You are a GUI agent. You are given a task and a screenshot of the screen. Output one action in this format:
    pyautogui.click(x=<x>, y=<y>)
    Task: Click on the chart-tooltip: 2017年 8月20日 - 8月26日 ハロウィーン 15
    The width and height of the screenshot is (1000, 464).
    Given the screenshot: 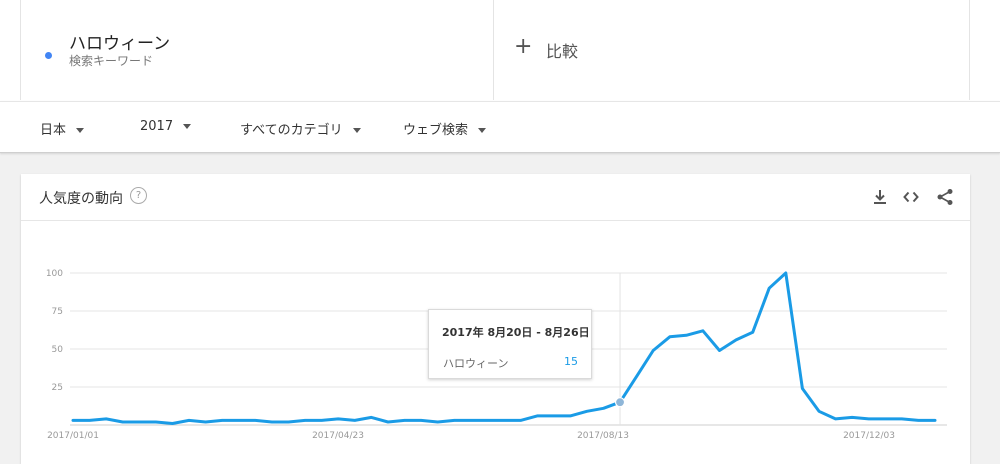 What is the action you would take?
    pyautogui.click(x=510, y=344)
    